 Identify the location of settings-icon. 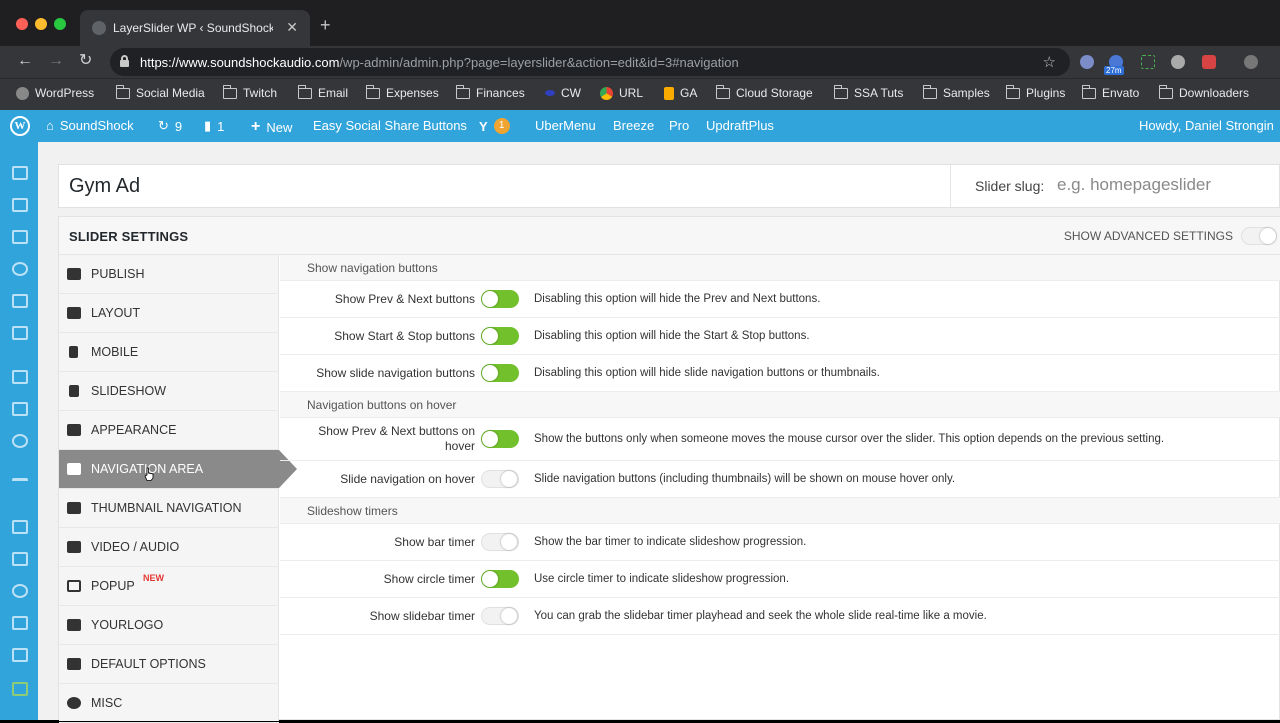
(20, 655).